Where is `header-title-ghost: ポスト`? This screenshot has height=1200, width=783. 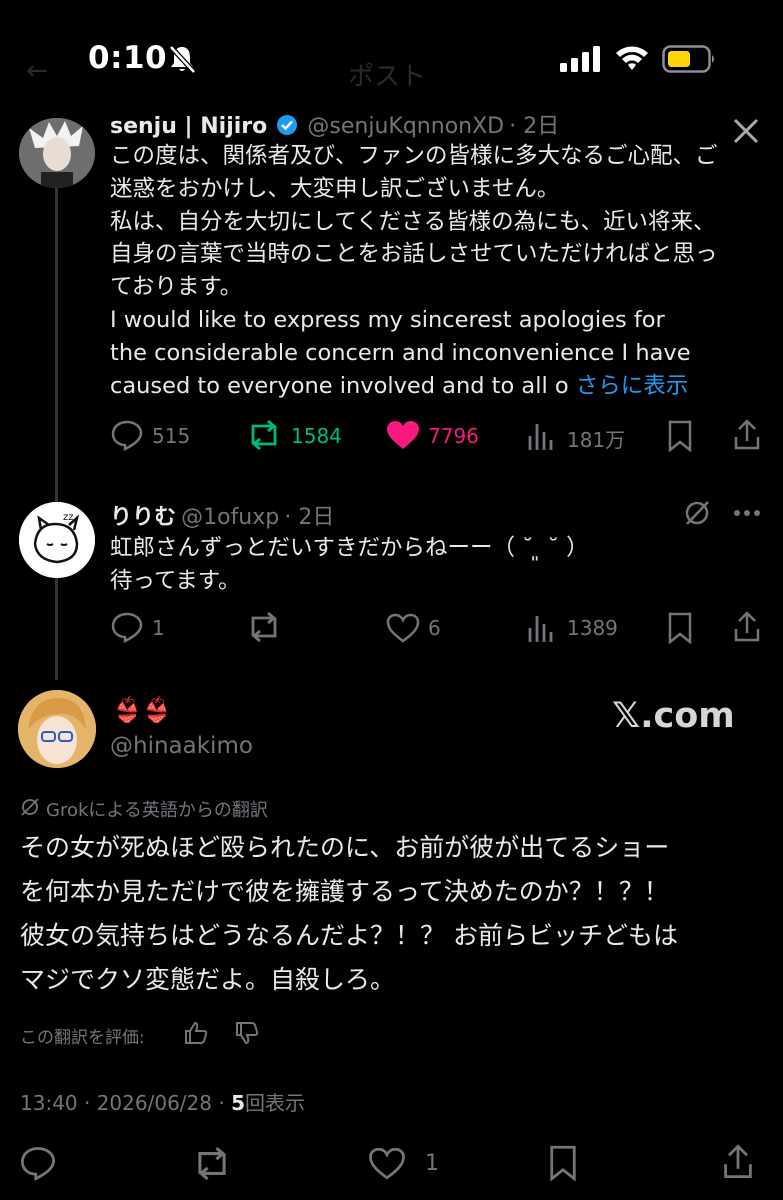
header-title-ghost: ポスト is located at coordinates (387, 77).